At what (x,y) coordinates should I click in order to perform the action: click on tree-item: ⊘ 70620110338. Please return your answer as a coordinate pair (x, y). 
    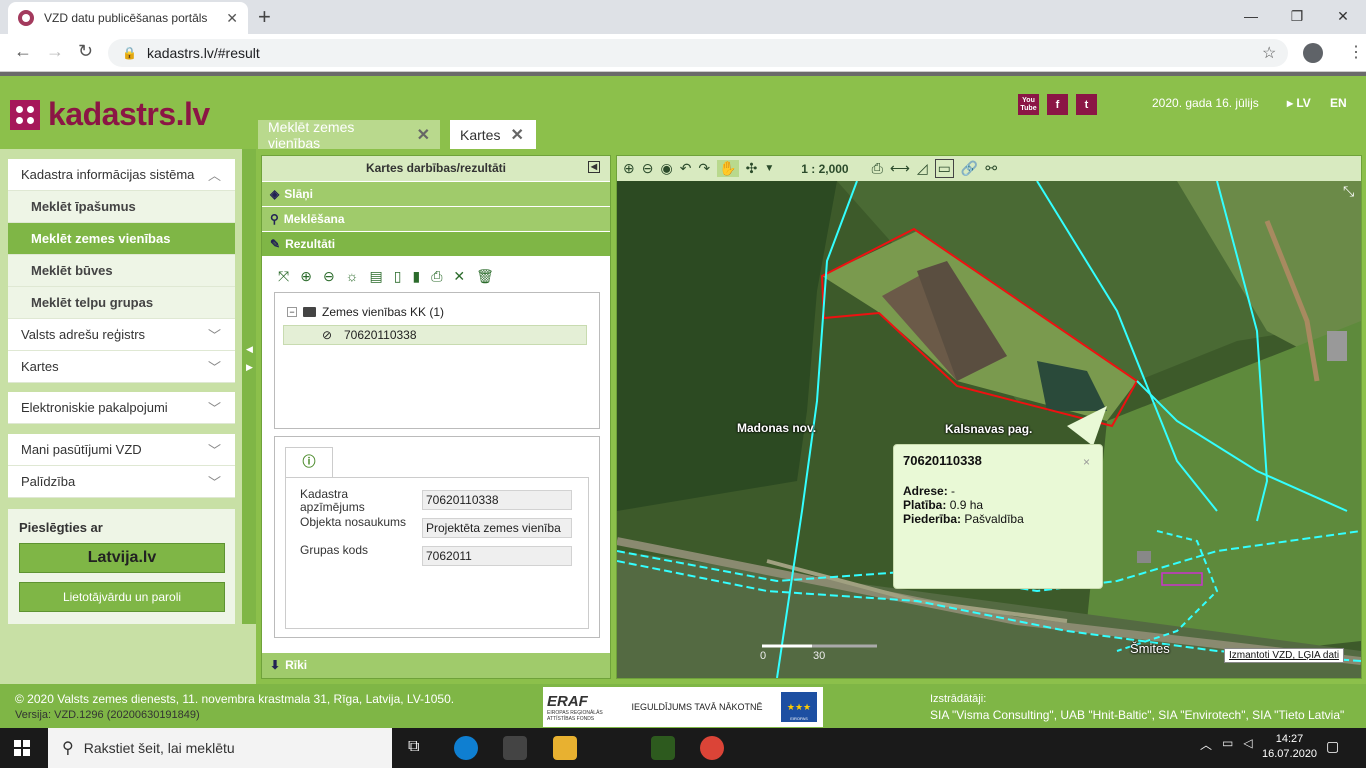
    Looking at the image, I should click on (435, 335).